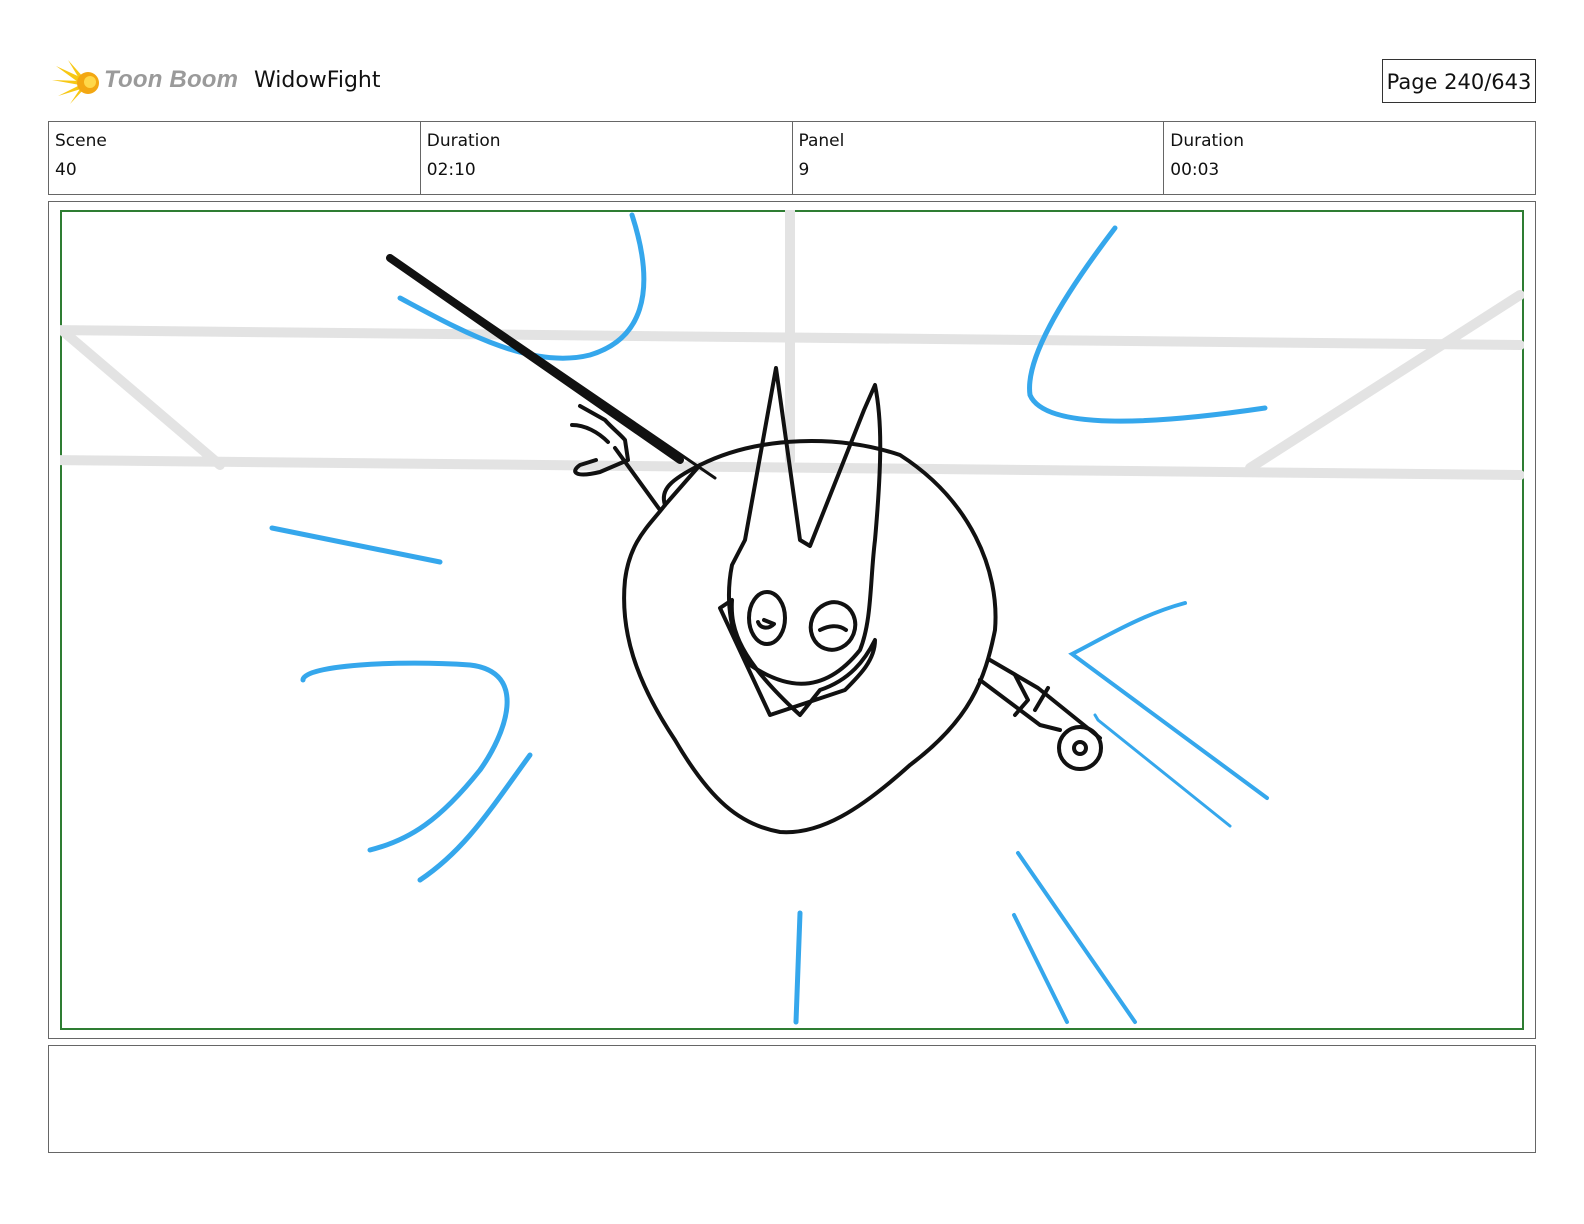 The height and width of the screenshot is (1224, 1584). I want to click on starburst-logo-icon, so click(75, 82).